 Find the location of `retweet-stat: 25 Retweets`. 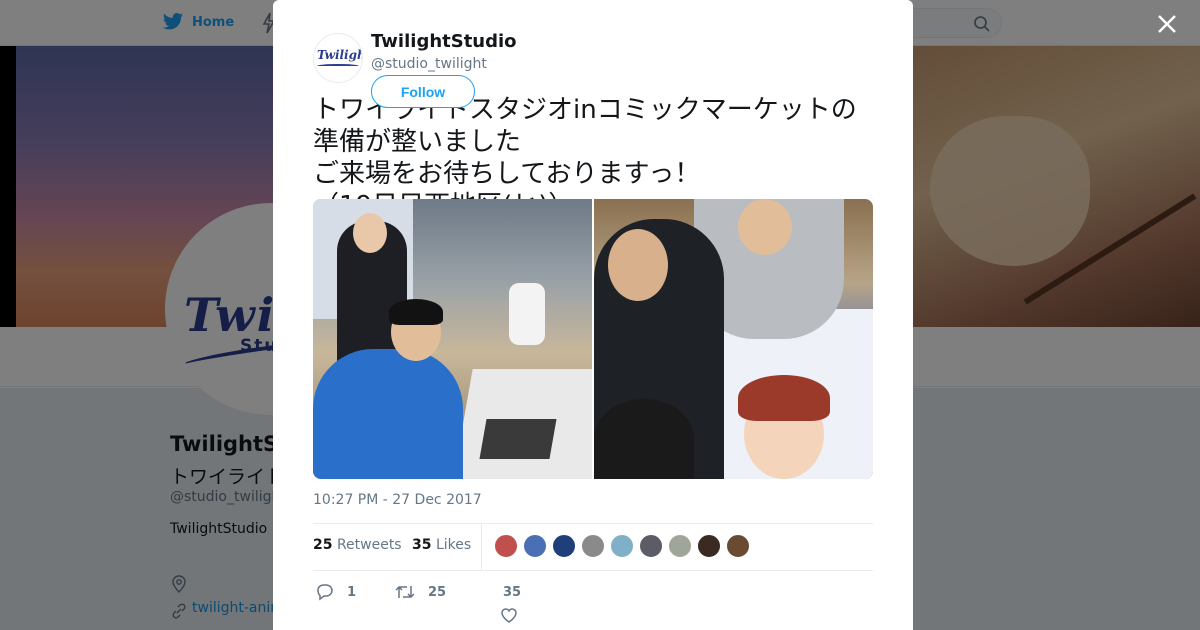

retweet-stat: 25 Retweets is located at coordinates (357, 545).